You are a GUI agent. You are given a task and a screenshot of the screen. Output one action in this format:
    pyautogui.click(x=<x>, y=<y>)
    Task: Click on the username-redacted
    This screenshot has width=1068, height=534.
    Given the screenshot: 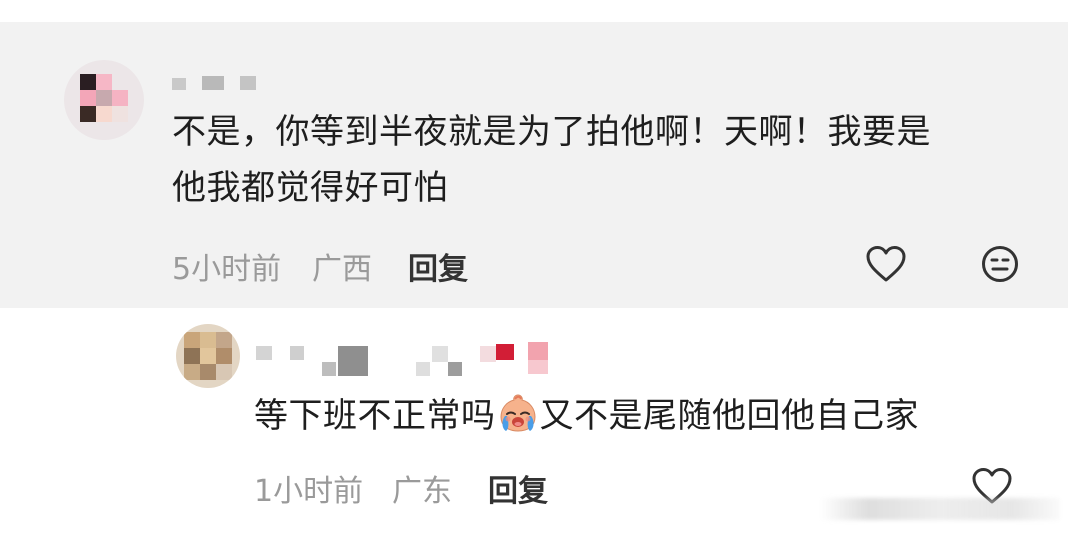 What is the action you would take?
    pyautogui.click(x=217, y=84)
    